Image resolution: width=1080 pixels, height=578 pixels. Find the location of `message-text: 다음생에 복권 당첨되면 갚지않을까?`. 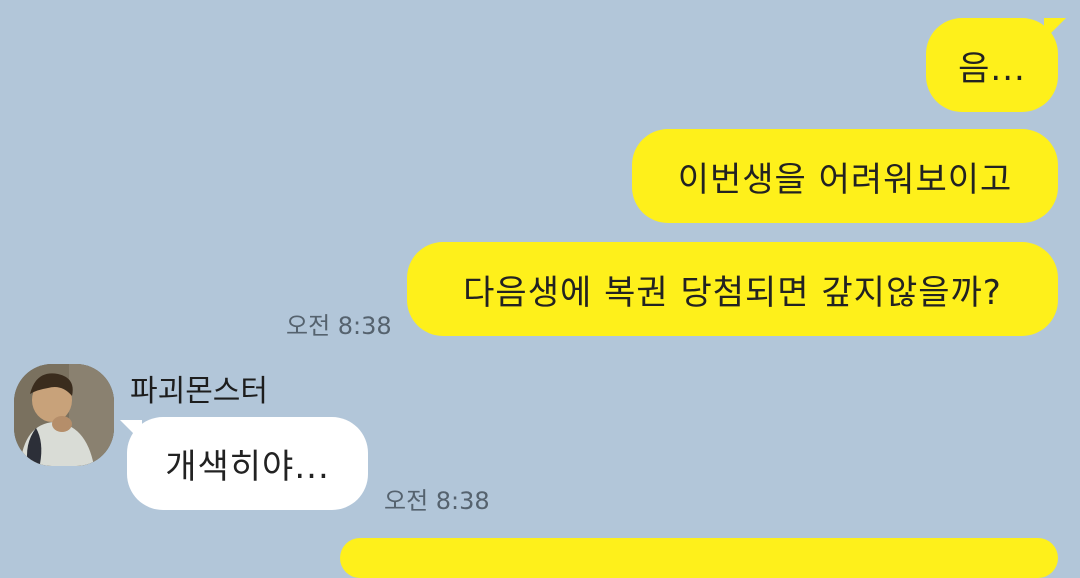

message-text: 다음생에 복권 당첨되면 갚지않을까? is located at coordinates (732, 292).